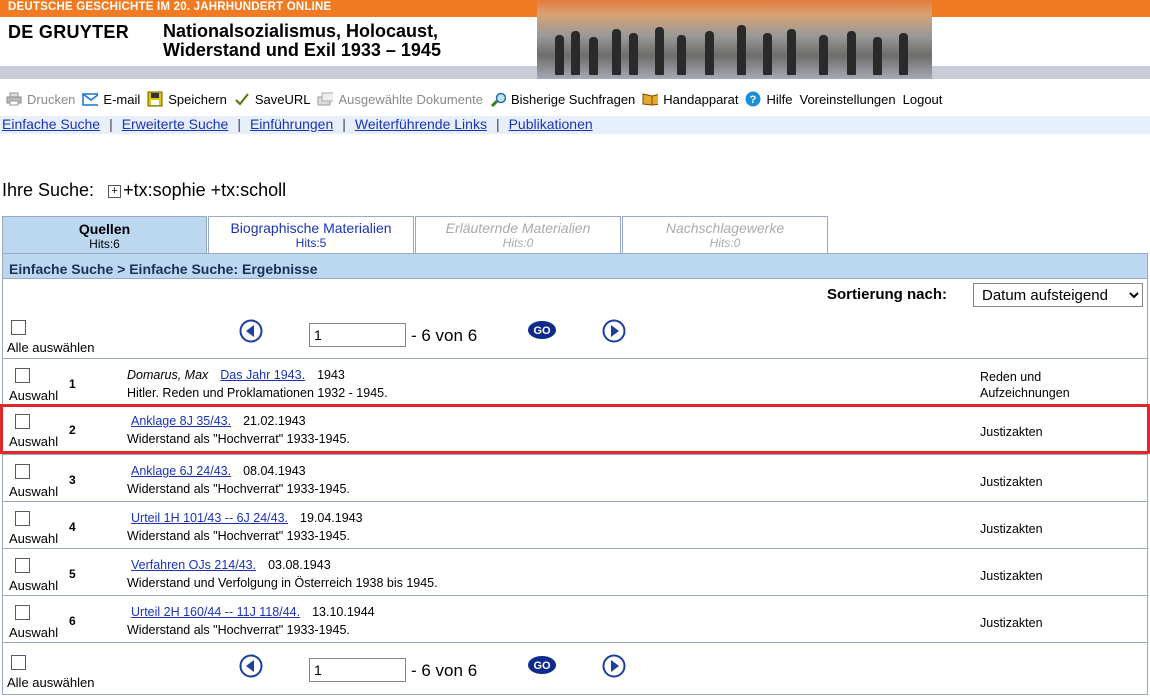 The image size is (1150, 697). I want to click on nav-simple-search: Einfache Suche, so click(51, 124).